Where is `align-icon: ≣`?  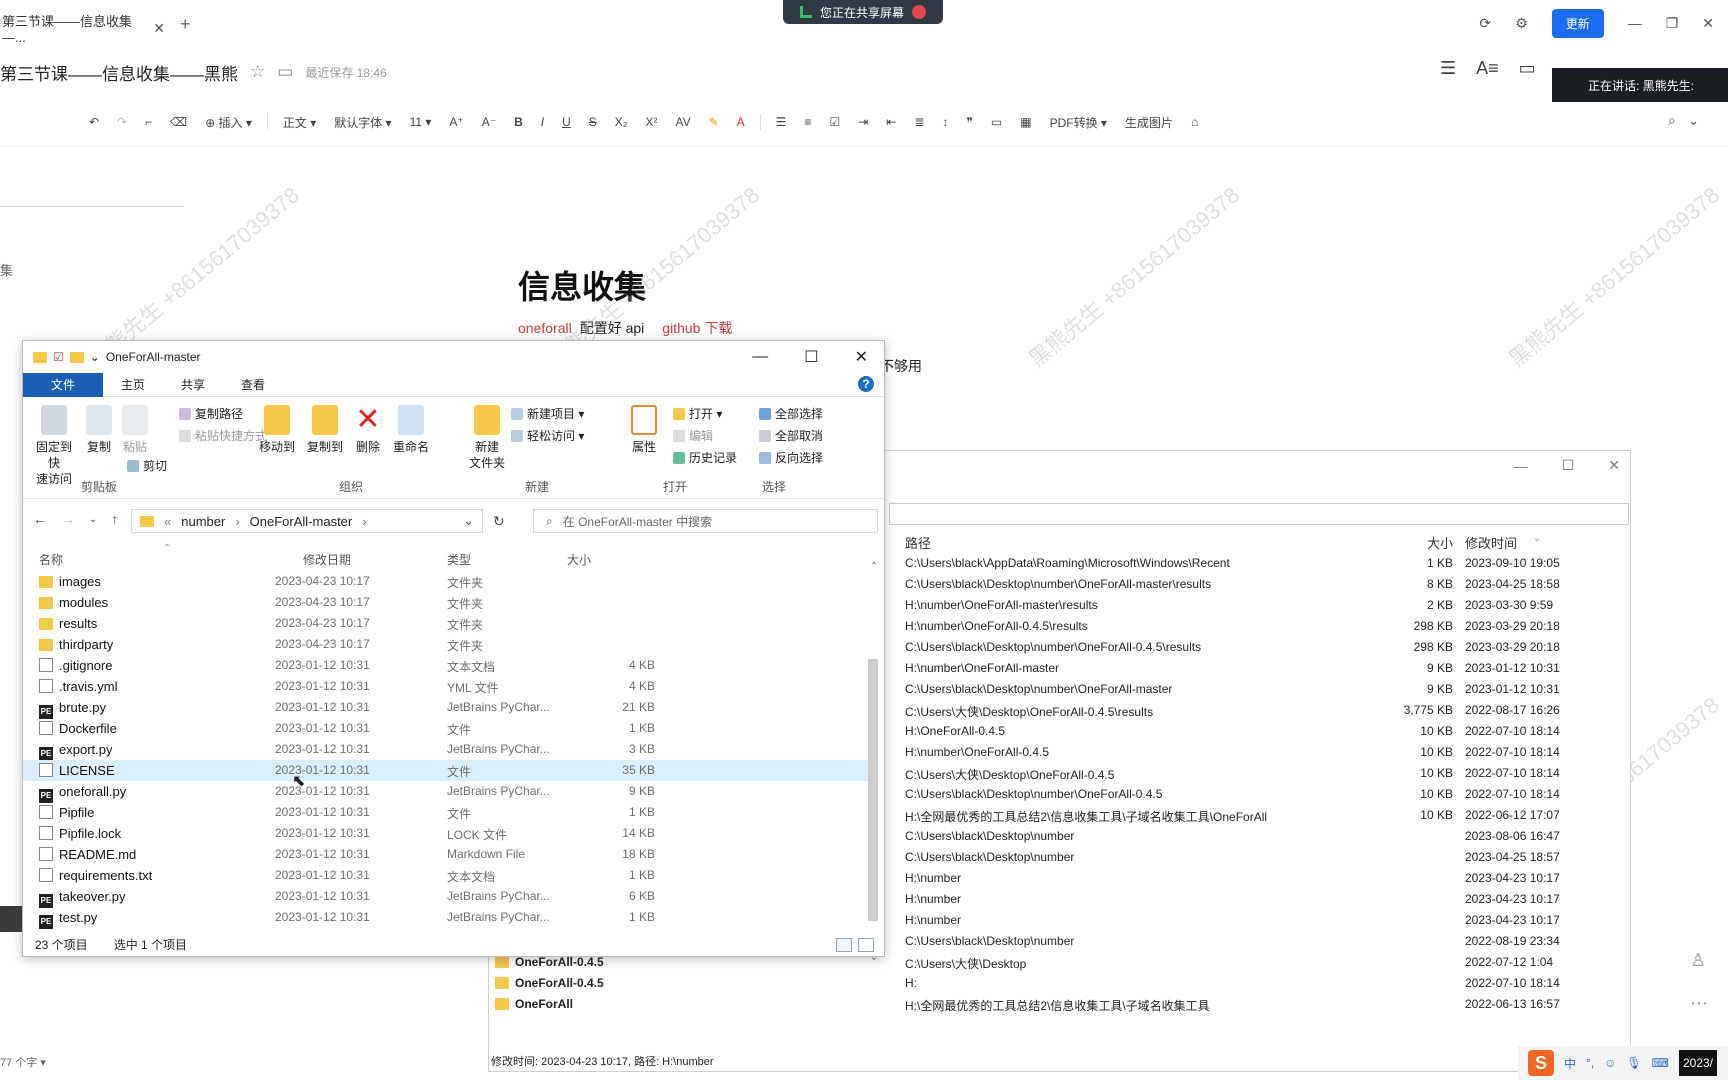
align-icon: ≣ is located at coordinates (919, 122).